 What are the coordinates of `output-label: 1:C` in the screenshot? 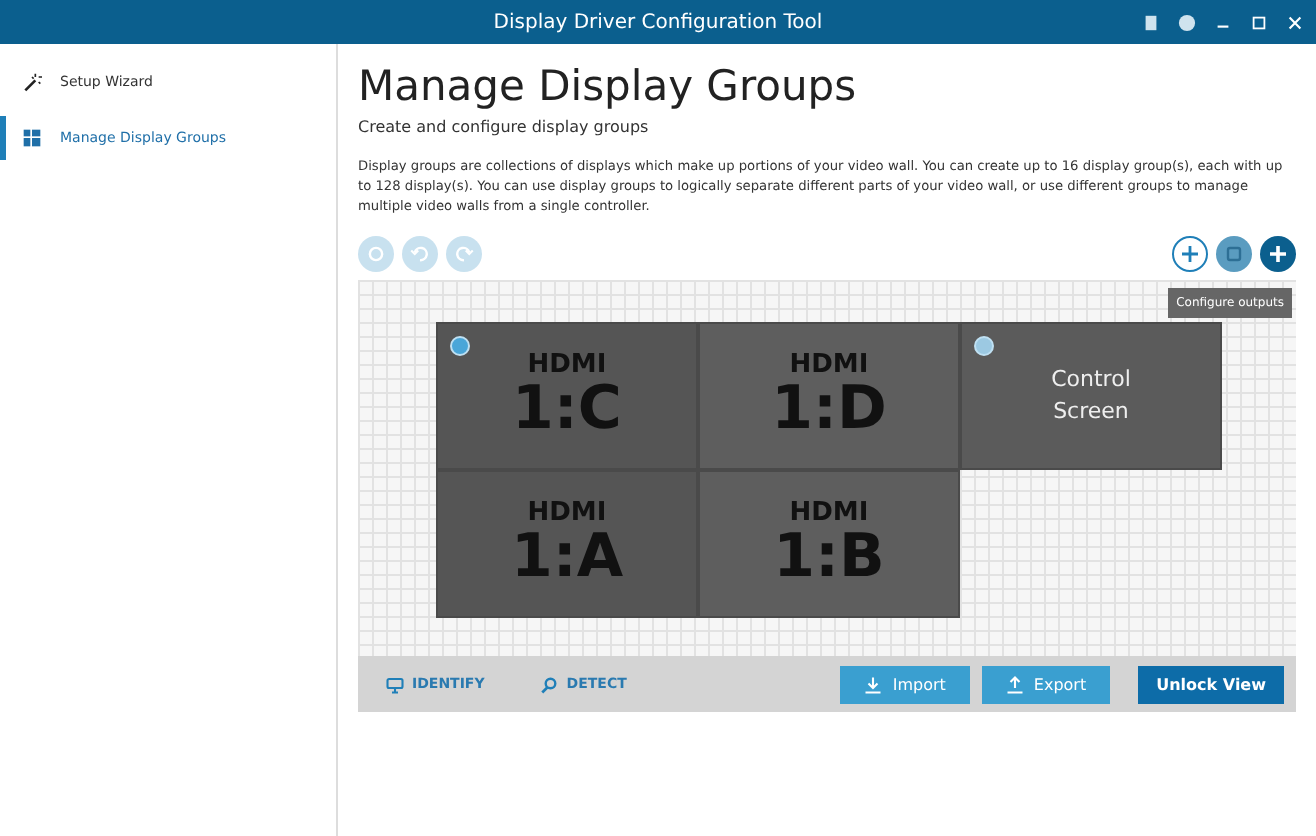 It's located at (567, 410).